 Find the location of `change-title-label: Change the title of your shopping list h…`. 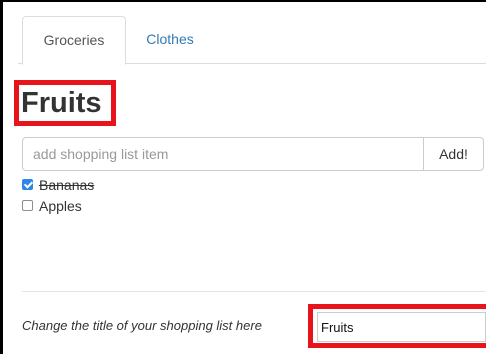

change-title-label: Change the title of your shopping list h… is located at coordinates (142, 325).